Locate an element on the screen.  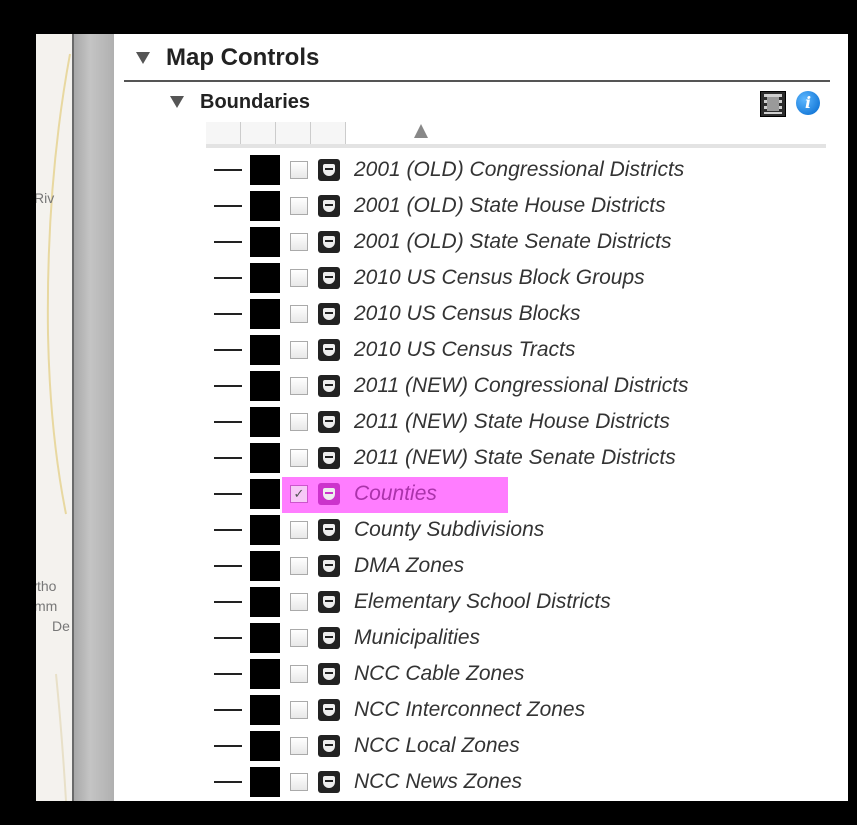
layer-row: 2011 (NEW) Congressional Districts is located at coordinates (521, 386).